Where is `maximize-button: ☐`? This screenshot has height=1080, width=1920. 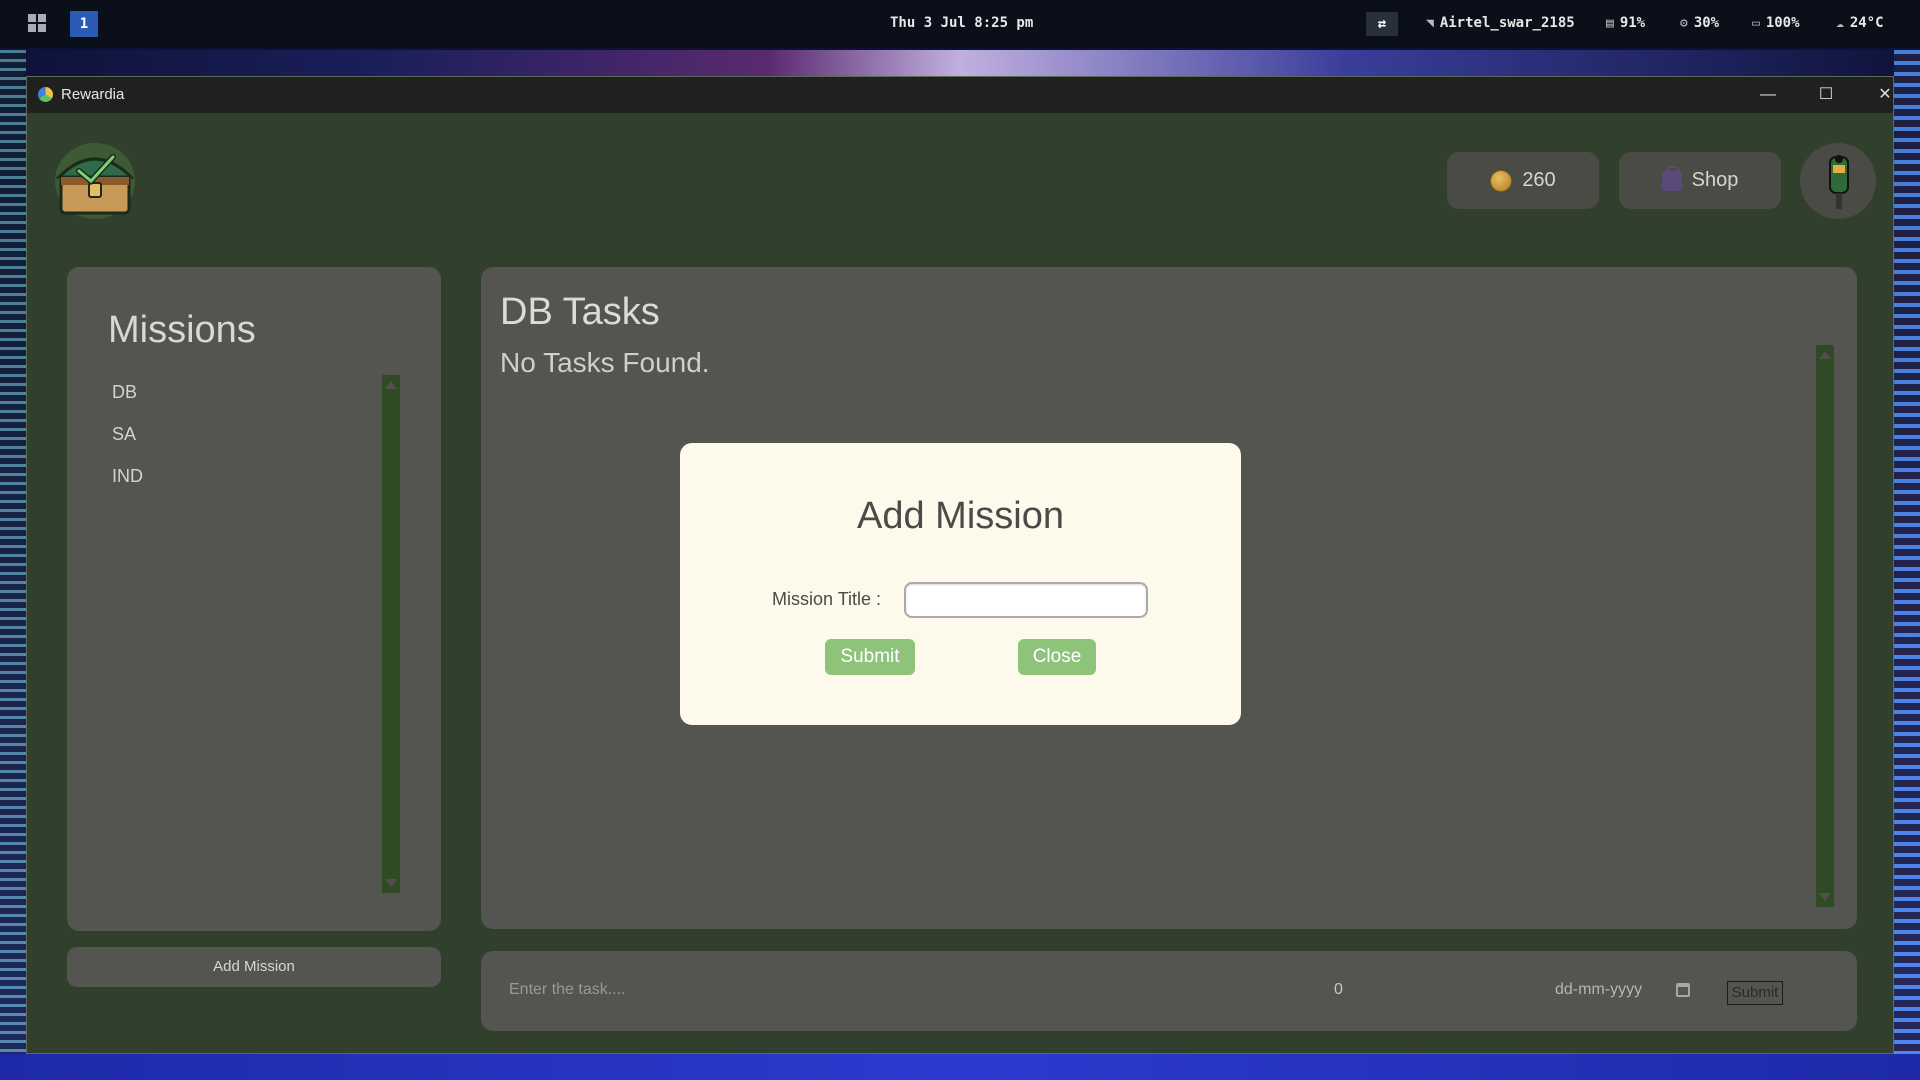
maximize-button: ☐ is located at coordinates (1826, 95).